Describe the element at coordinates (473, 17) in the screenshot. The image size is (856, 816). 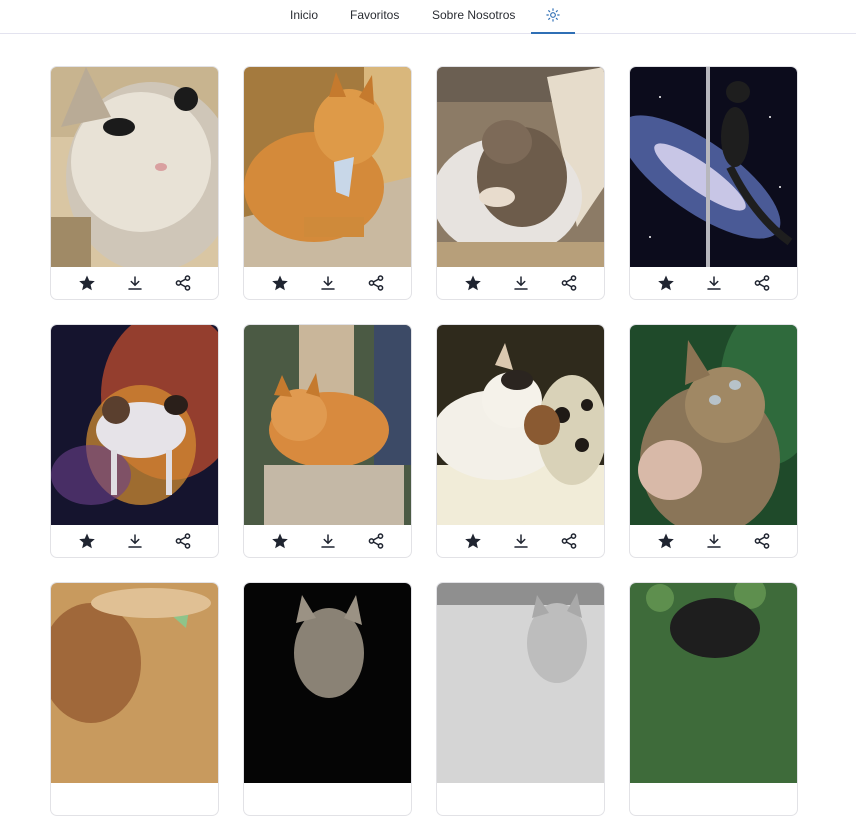
I see `nav-sobre-nosotros-link: Sobre Nosotros` at that location.